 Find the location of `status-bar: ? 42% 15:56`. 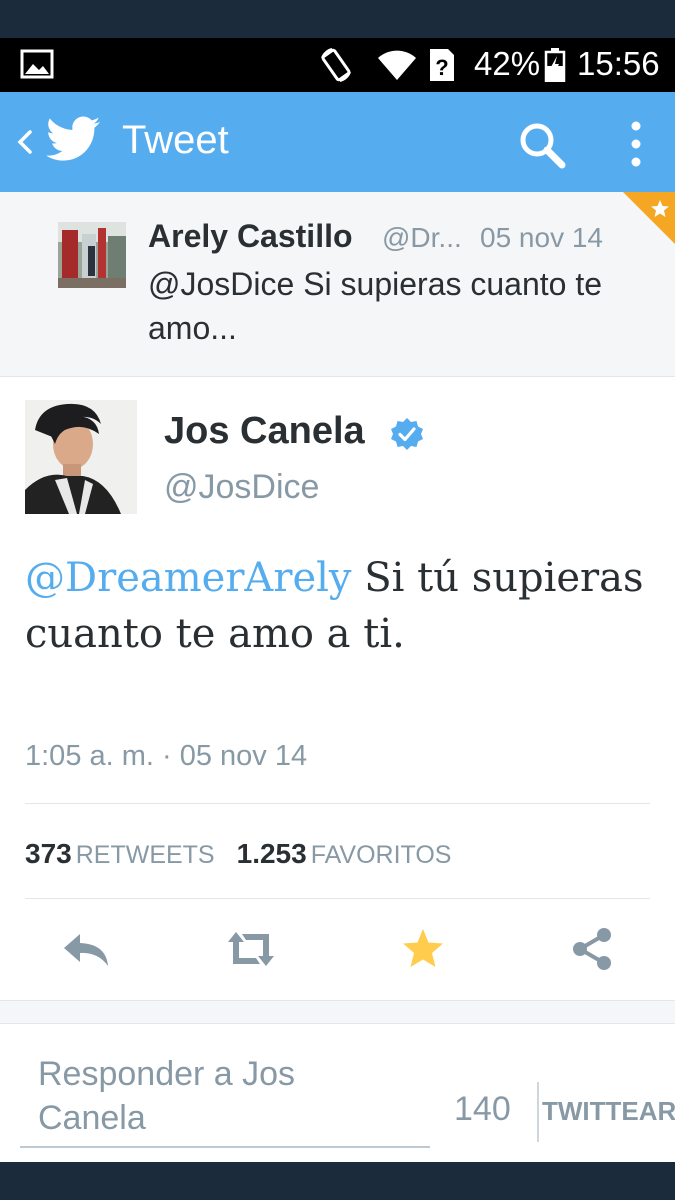

status-bar: ? 42% 15:56 is located at coordinates (337, 65).